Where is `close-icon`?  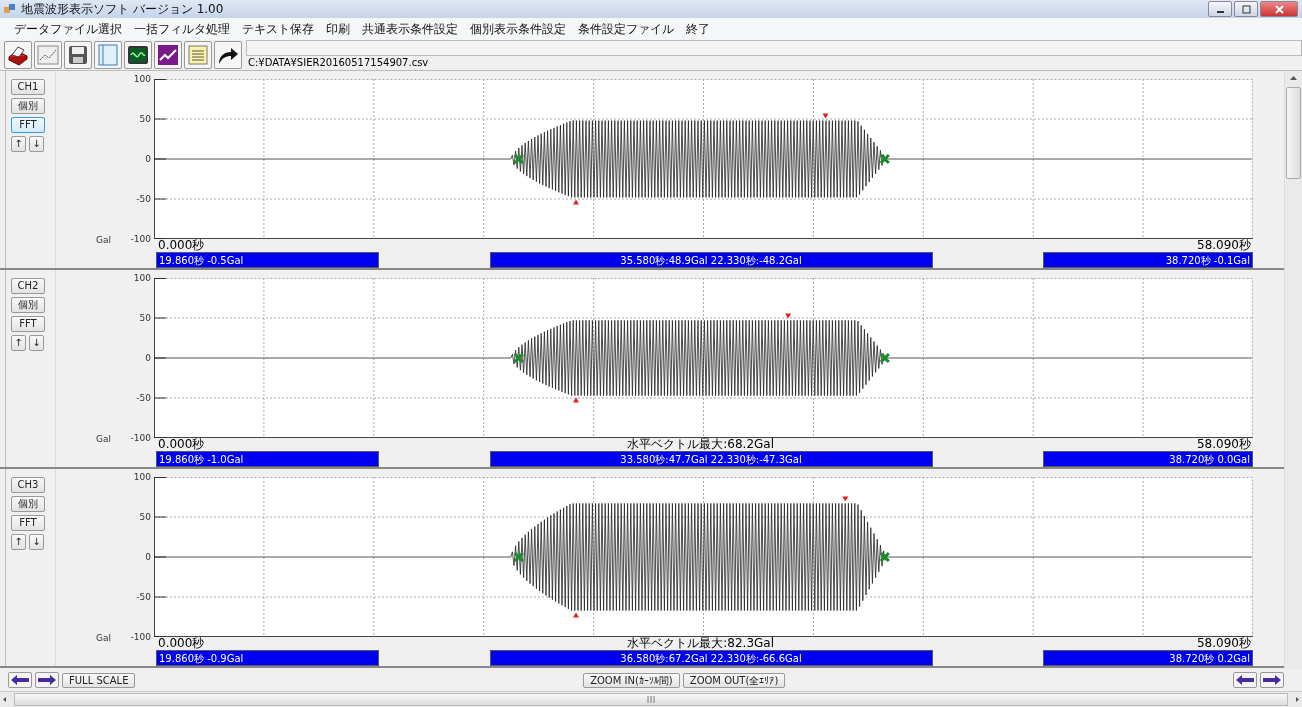 close-icon is located at coordinates (1279, 9).